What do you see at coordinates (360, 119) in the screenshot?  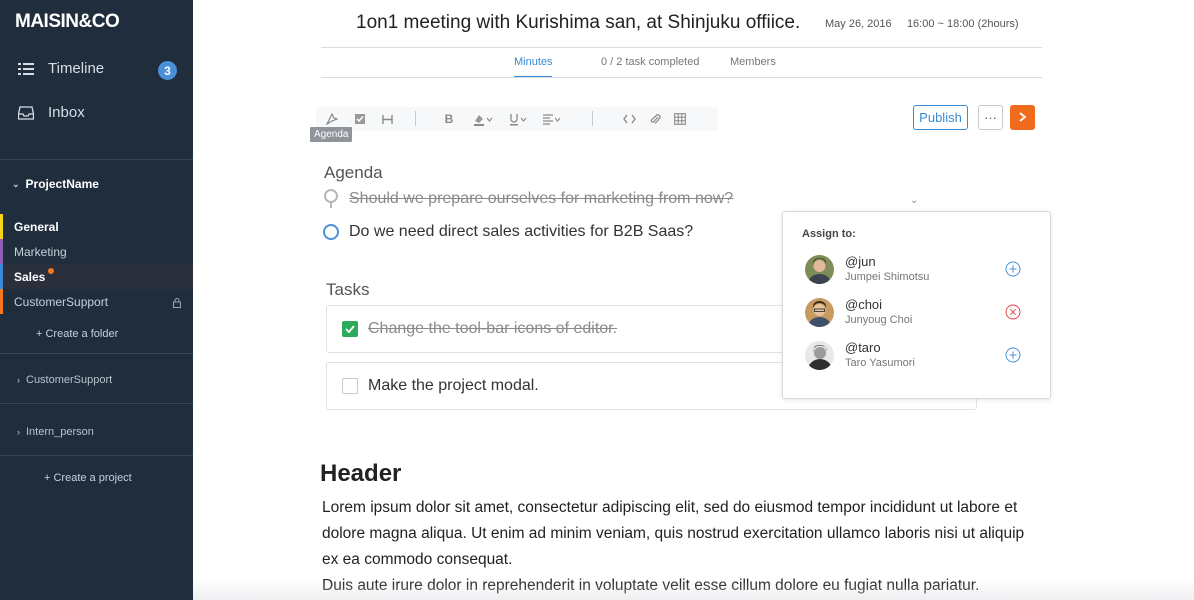 I see `checkbox-icon` at bounding box center [360, 119].